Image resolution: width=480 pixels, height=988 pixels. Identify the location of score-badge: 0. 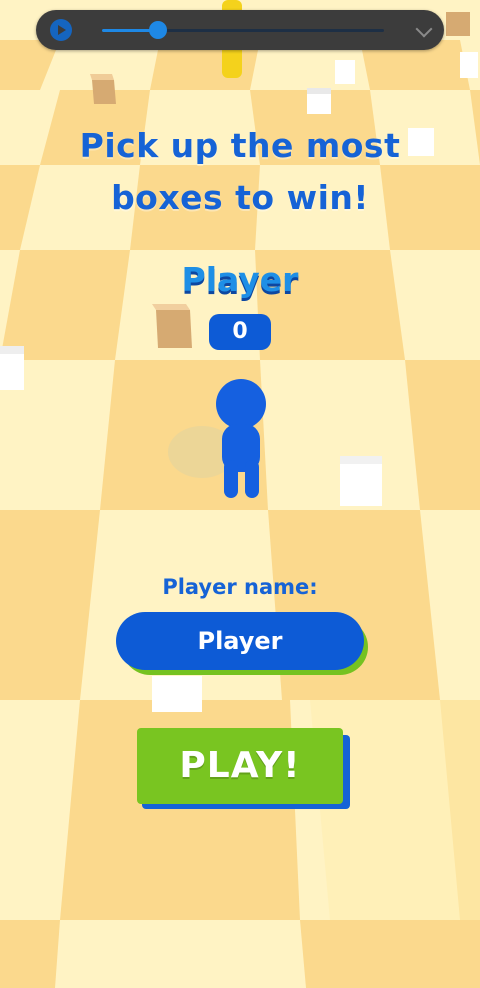
(240, 332).